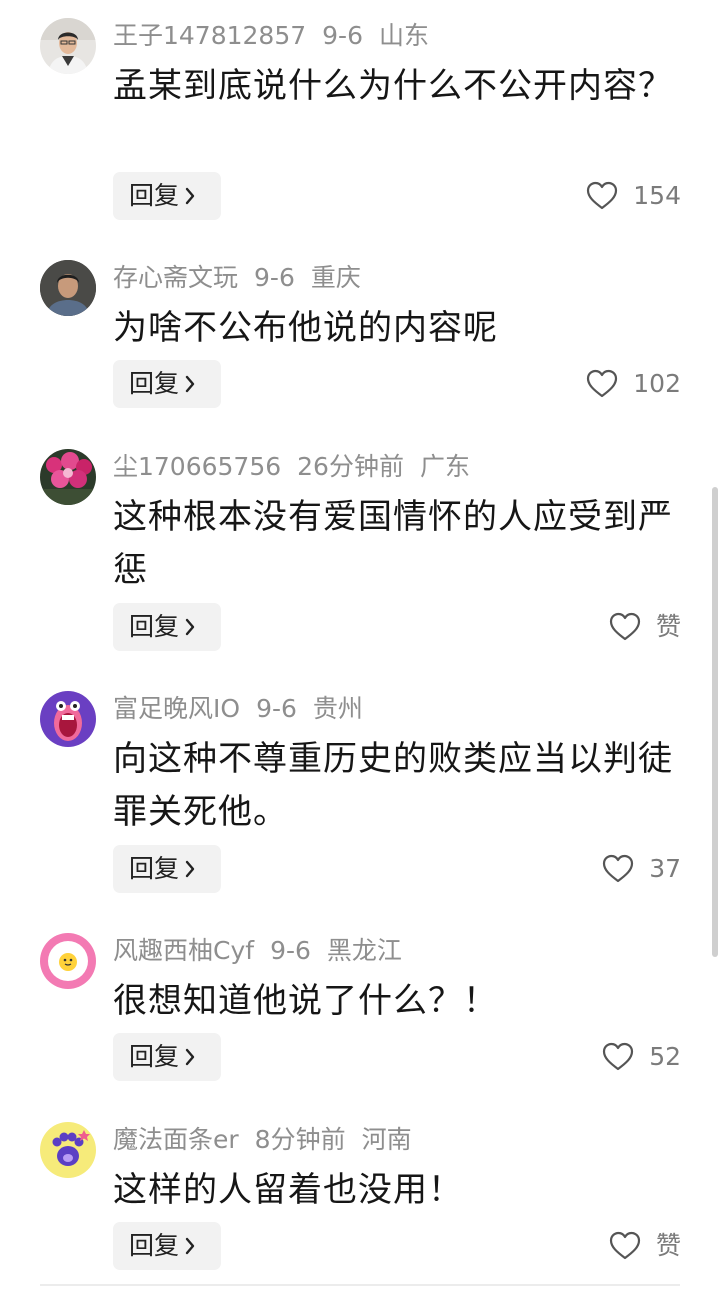 Image resolution: width=721 pixels, height=1290 pixels. I want to click on like-button: 154, so click(633, 196).